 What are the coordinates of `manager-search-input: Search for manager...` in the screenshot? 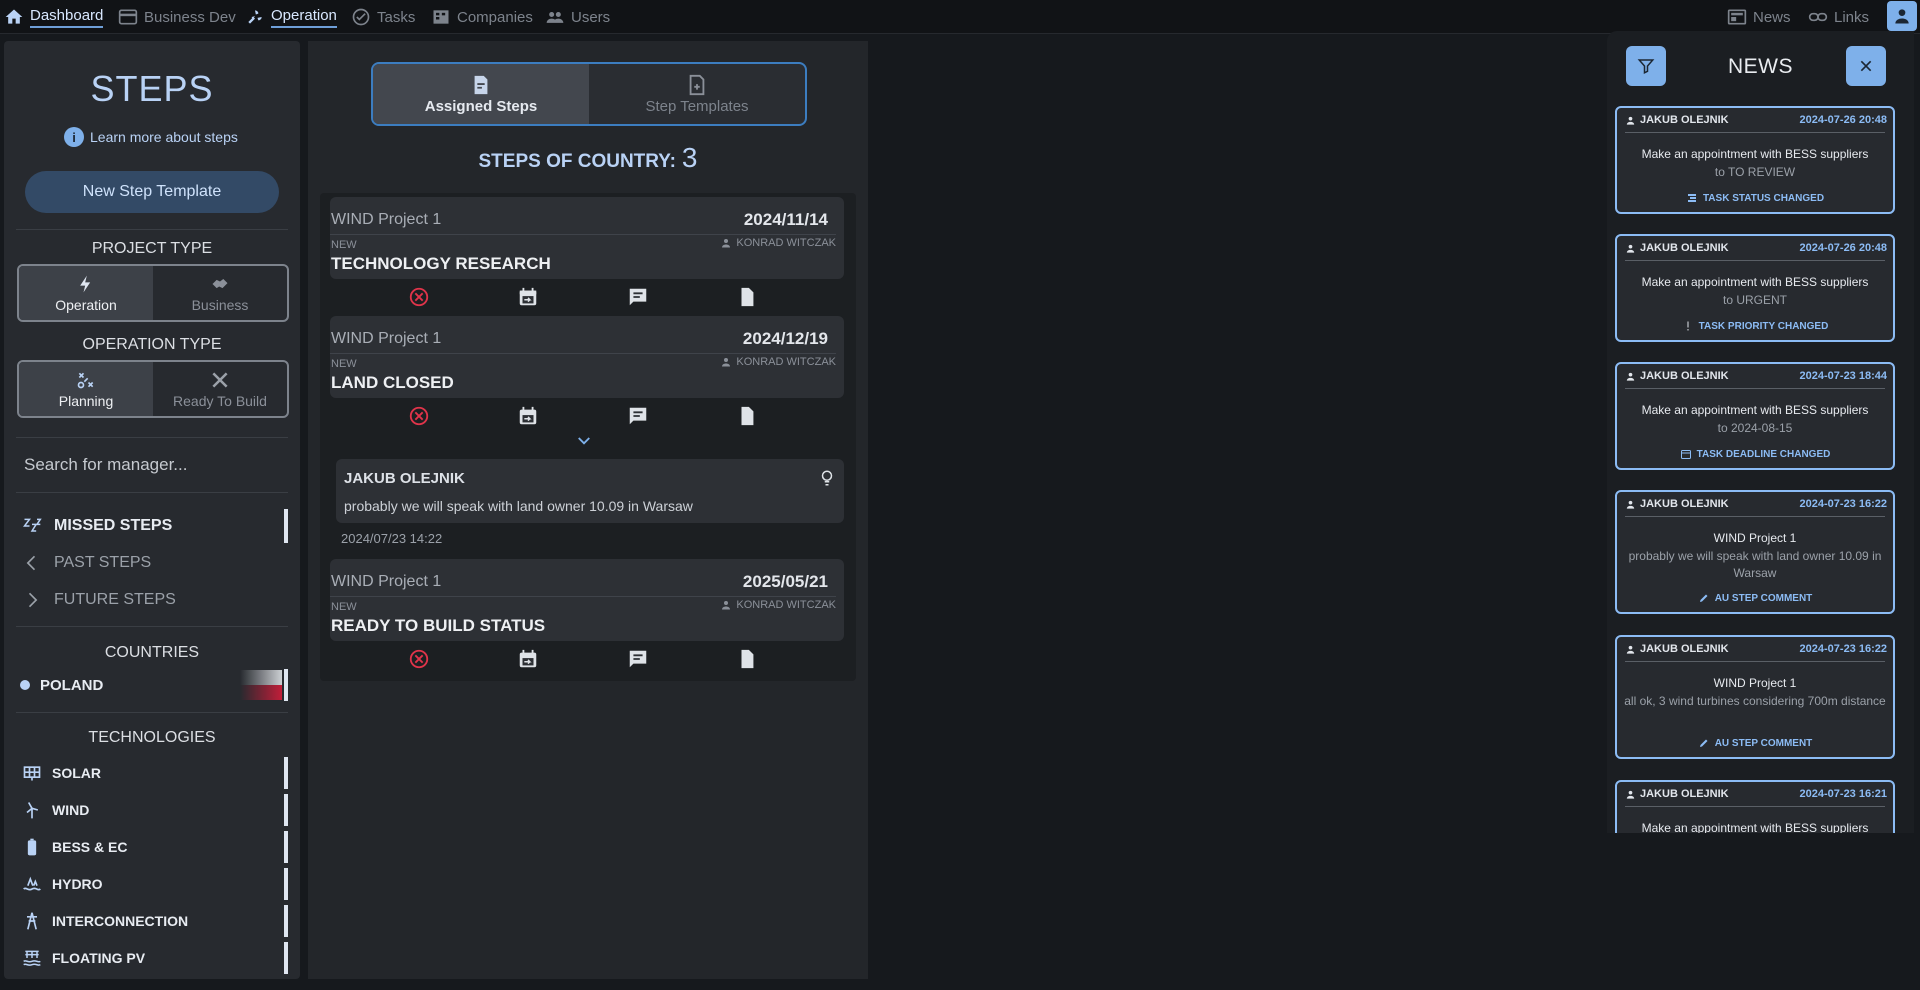 It's located at (105, 465).